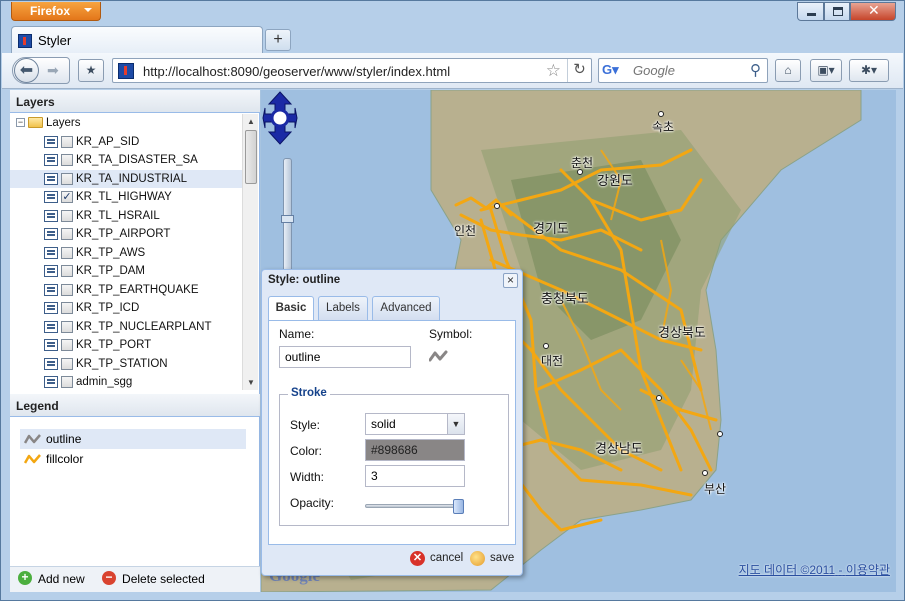 This screenshot has width=905, height=601. I want to click on width-label: Width:, so click(307, 477).